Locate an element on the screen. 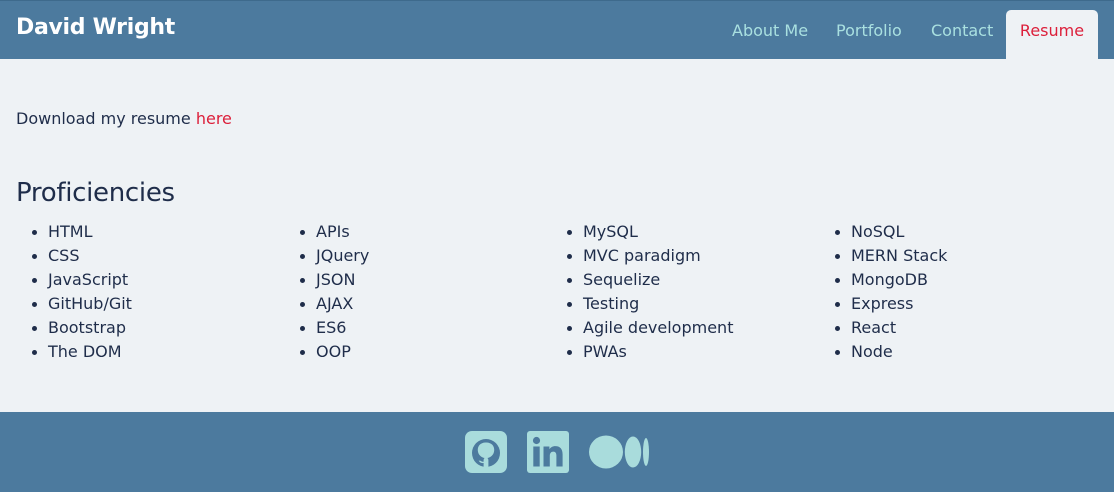 This screenshot has height=492, width=1114. list-item: Bootstrap is located at coordinates (82, 330).